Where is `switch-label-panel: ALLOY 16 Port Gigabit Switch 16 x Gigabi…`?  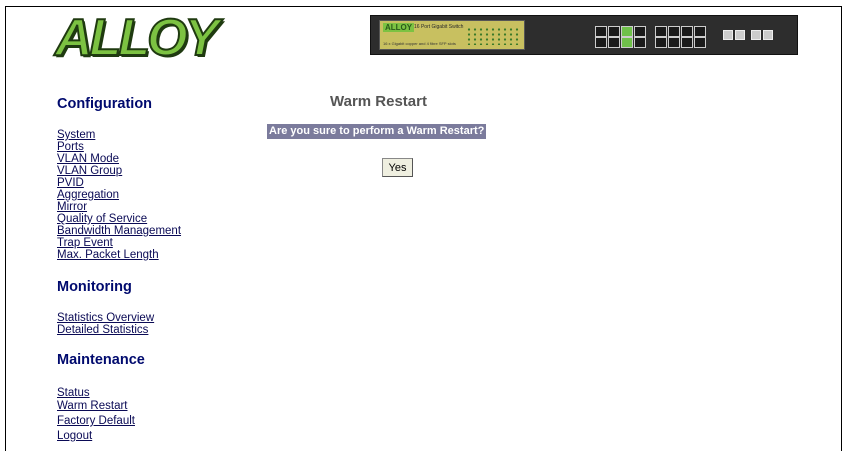
switch-label-panel: ALLOY 16 Port Gigabit Switch 16 x Gigabi… is located at coordinates (452, 35).